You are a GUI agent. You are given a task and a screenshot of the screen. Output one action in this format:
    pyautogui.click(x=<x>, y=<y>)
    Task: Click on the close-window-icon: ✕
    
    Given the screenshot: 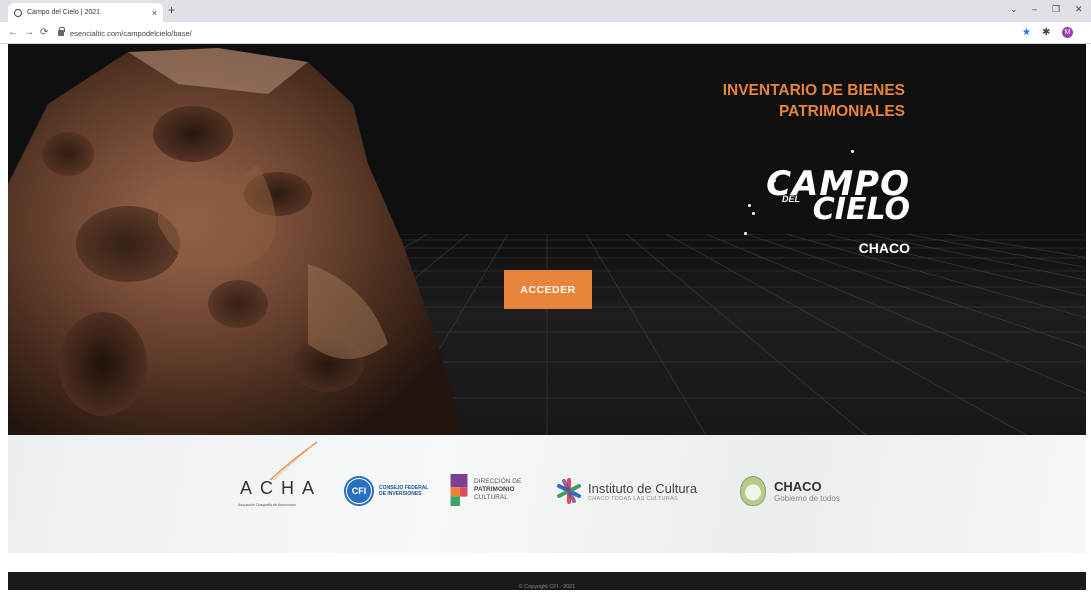 What is the action you would take?
    pyautogui.click(x=1079, y=9)
    